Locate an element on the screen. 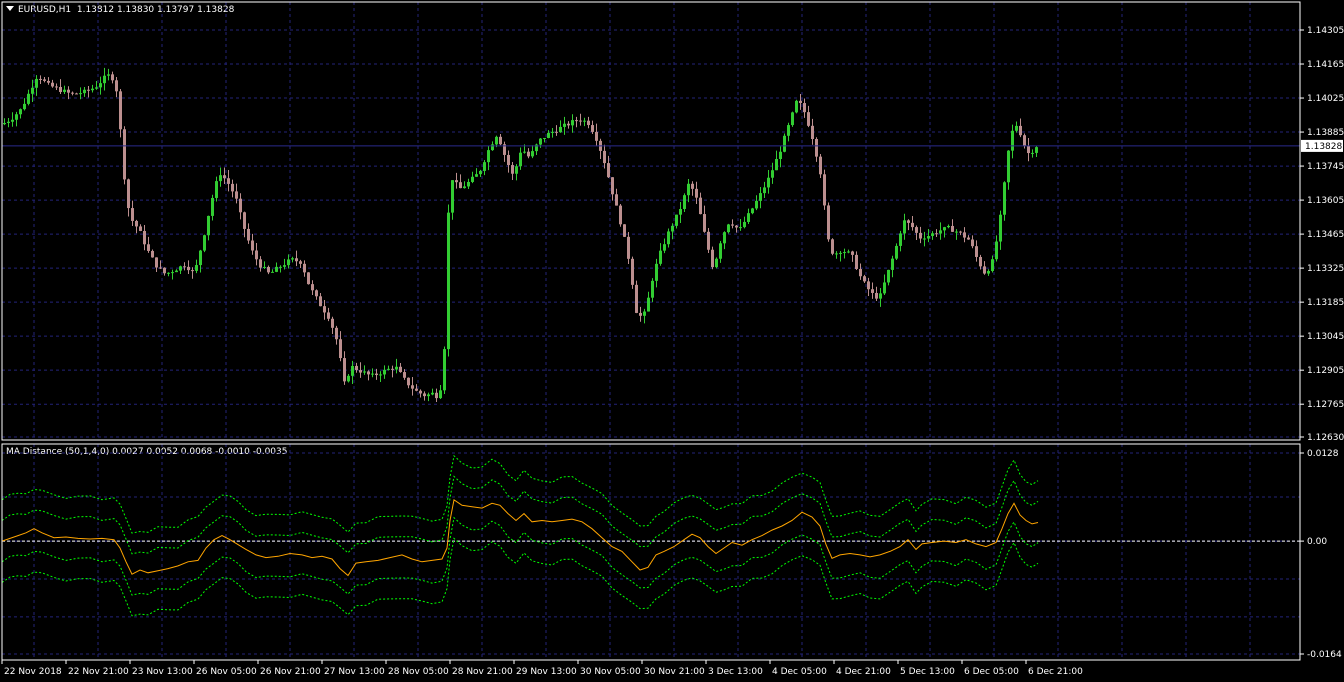  time-tick-label: 30 Nov 21:00 is located at coordinates (674, 672).